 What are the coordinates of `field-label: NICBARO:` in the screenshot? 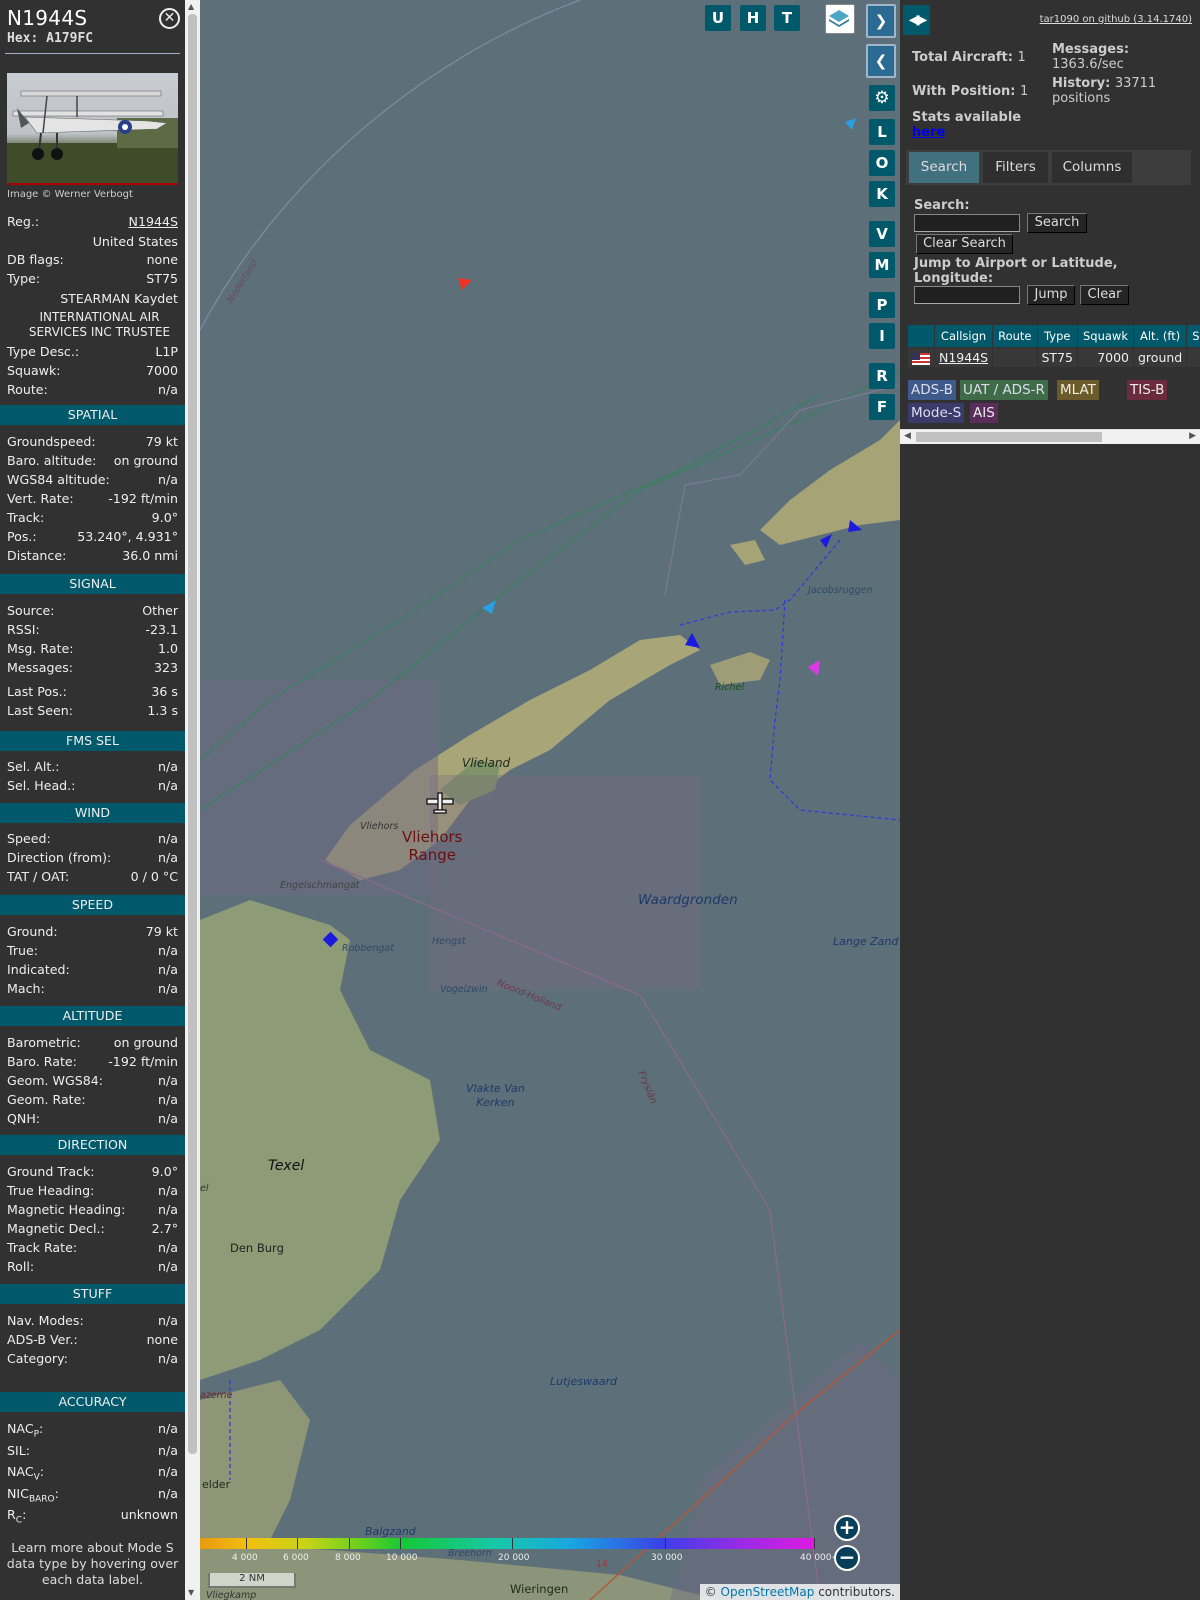 It's located at (33, 1495).